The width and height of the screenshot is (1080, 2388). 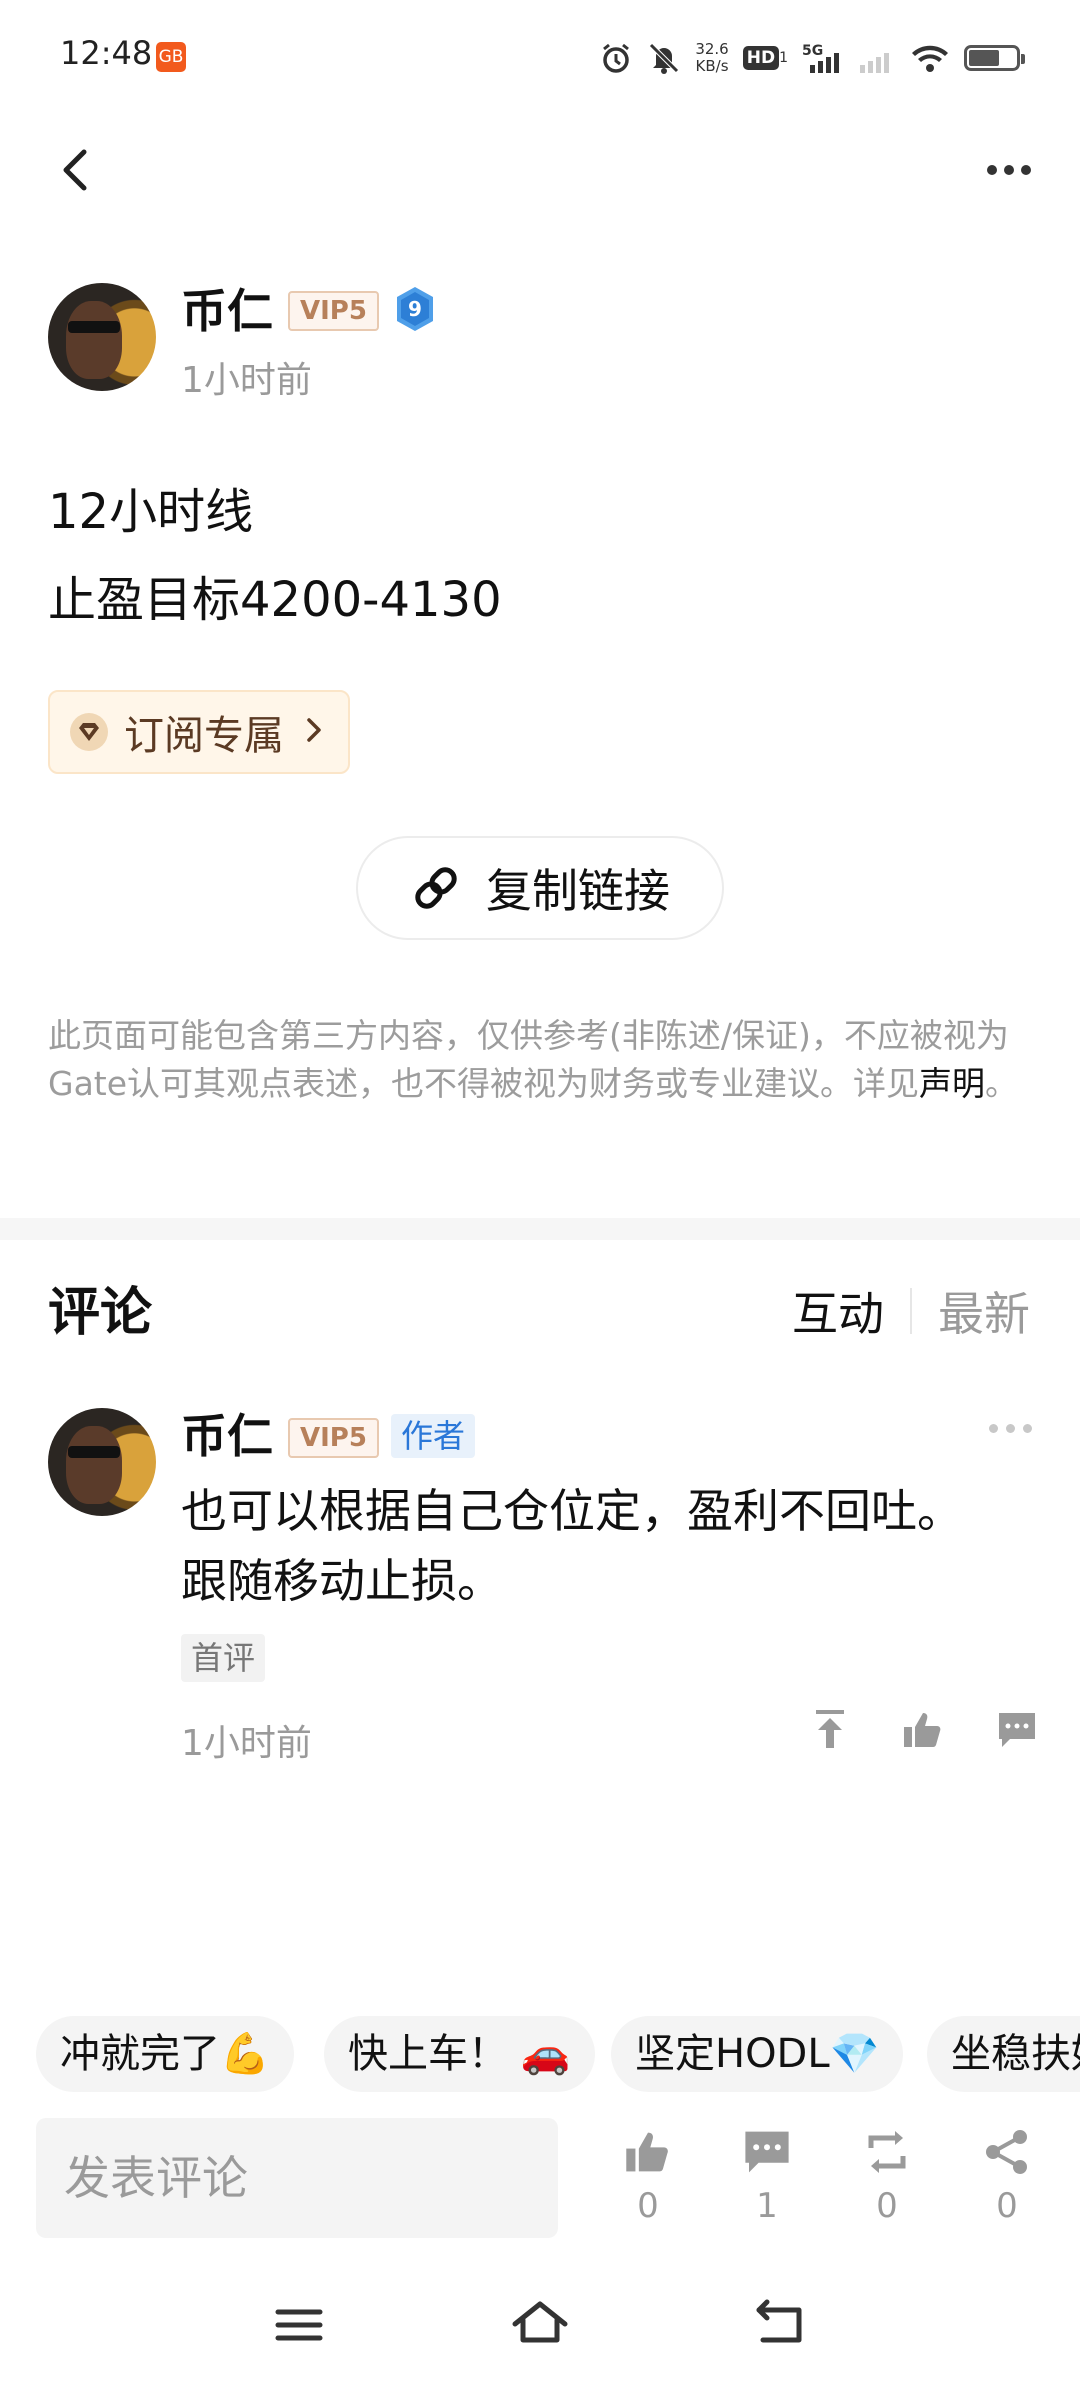 What do you see at coordinates (540, 1229) in the screenshot?
I see `section-divider` at bounding box center [540, 1229].